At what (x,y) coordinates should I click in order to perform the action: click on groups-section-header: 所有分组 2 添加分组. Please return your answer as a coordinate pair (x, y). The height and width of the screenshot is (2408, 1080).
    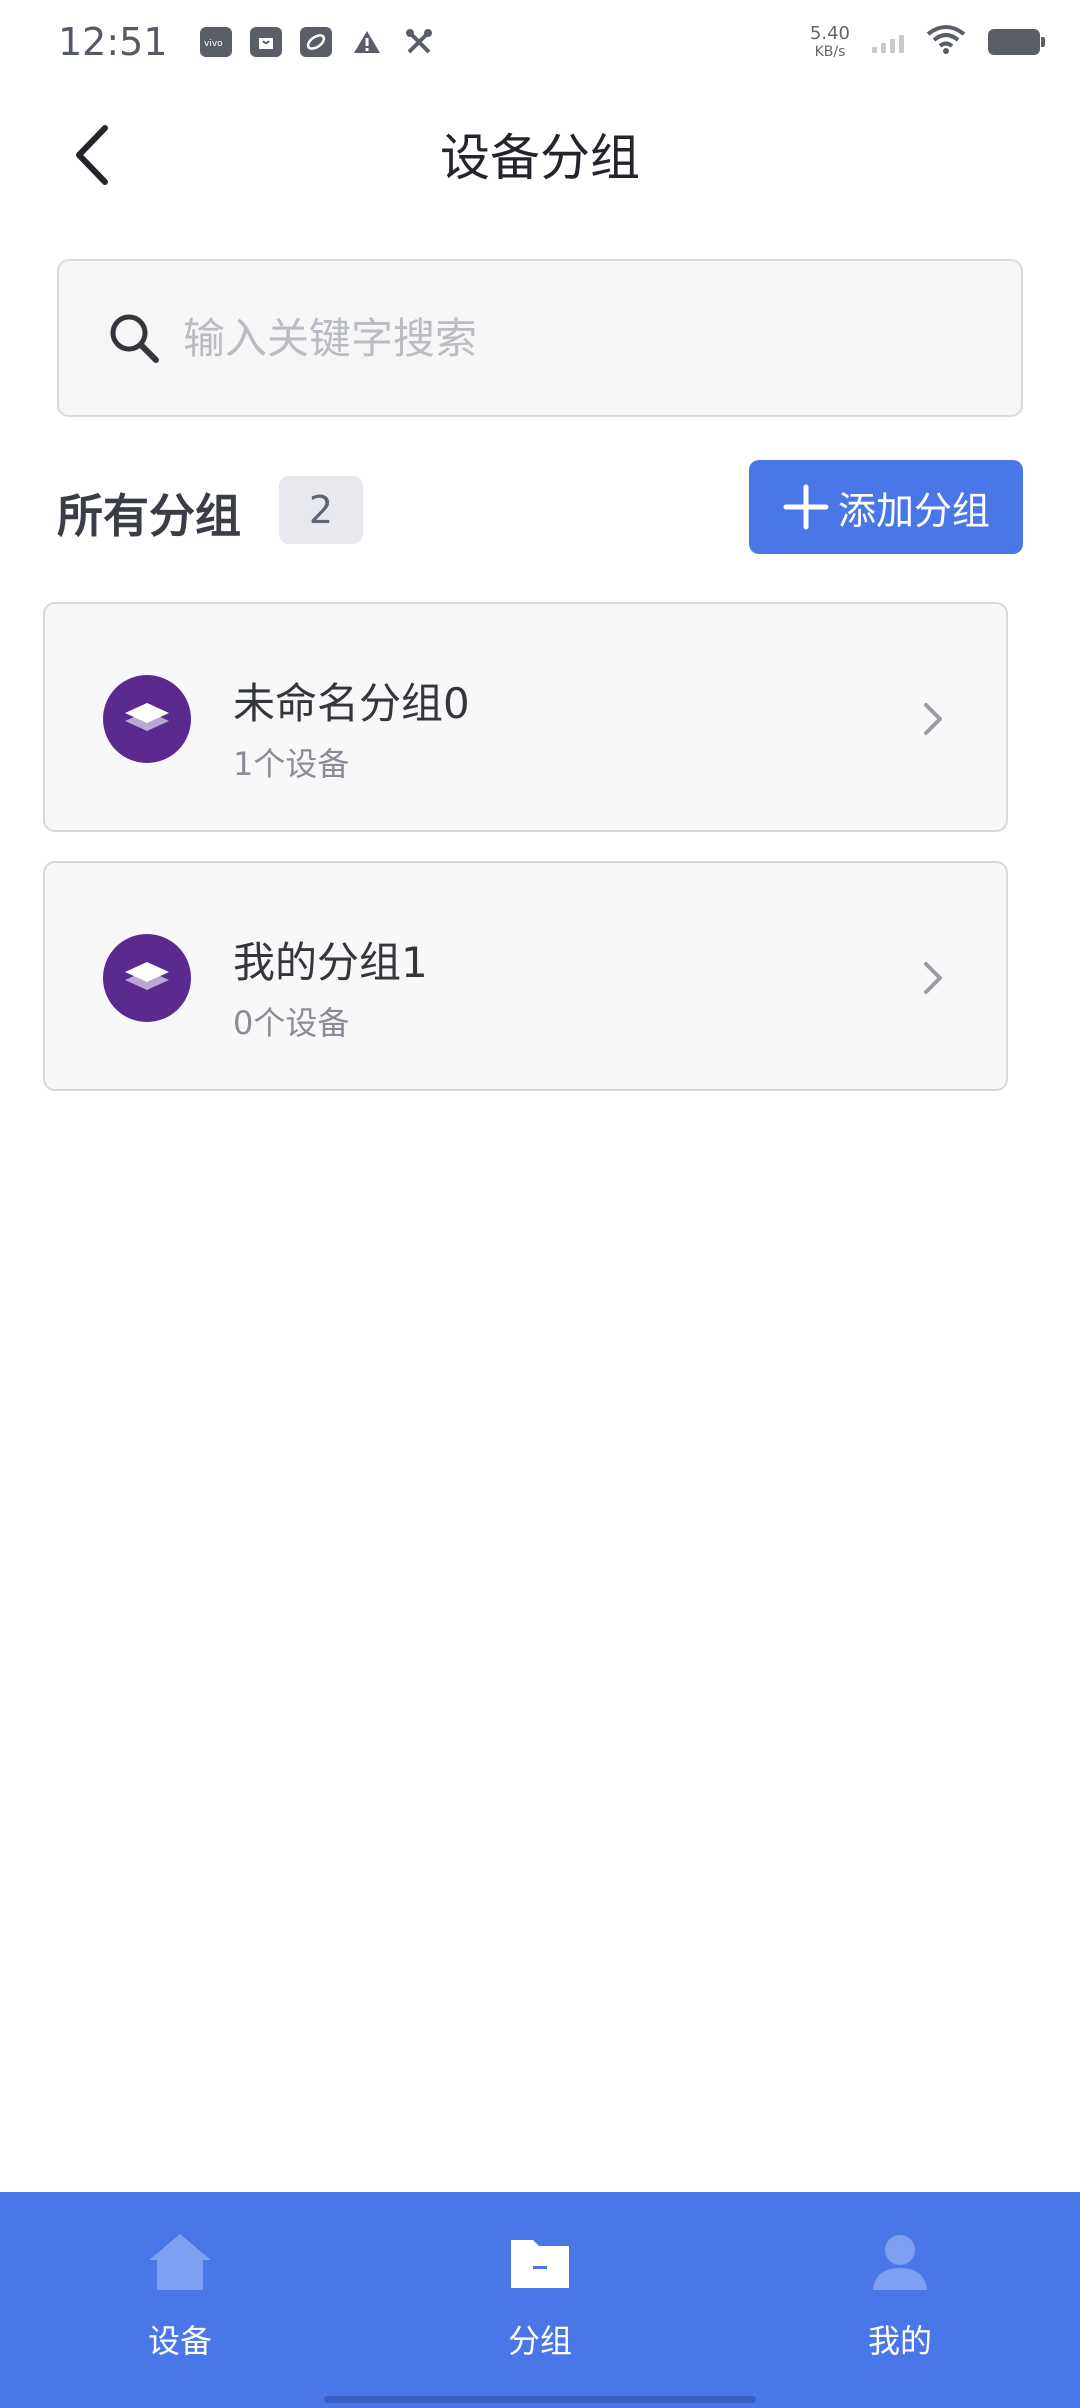
    Looking at the image, I should click on (540, 507).